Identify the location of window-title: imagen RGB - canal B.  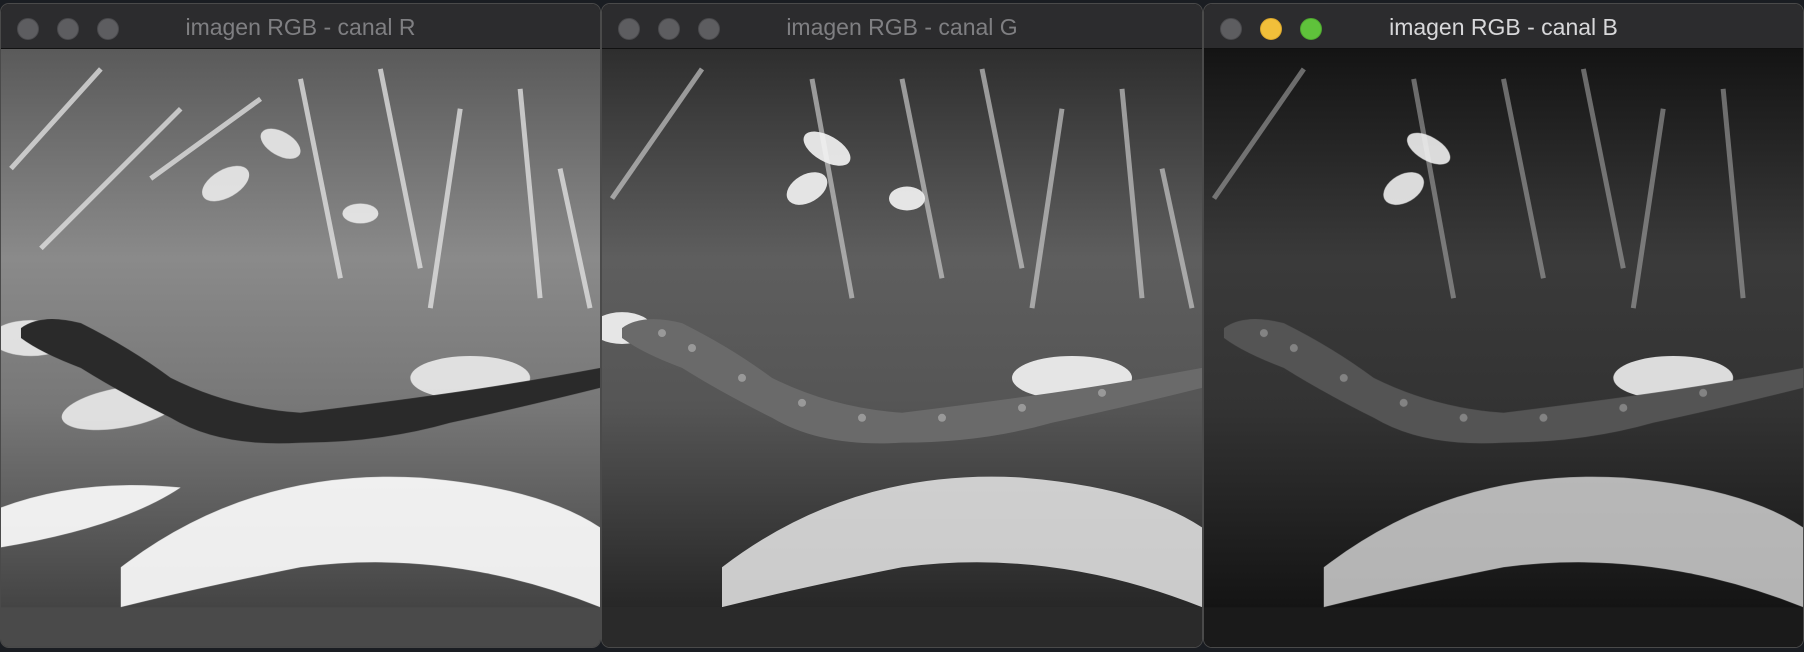
(1503, 27).